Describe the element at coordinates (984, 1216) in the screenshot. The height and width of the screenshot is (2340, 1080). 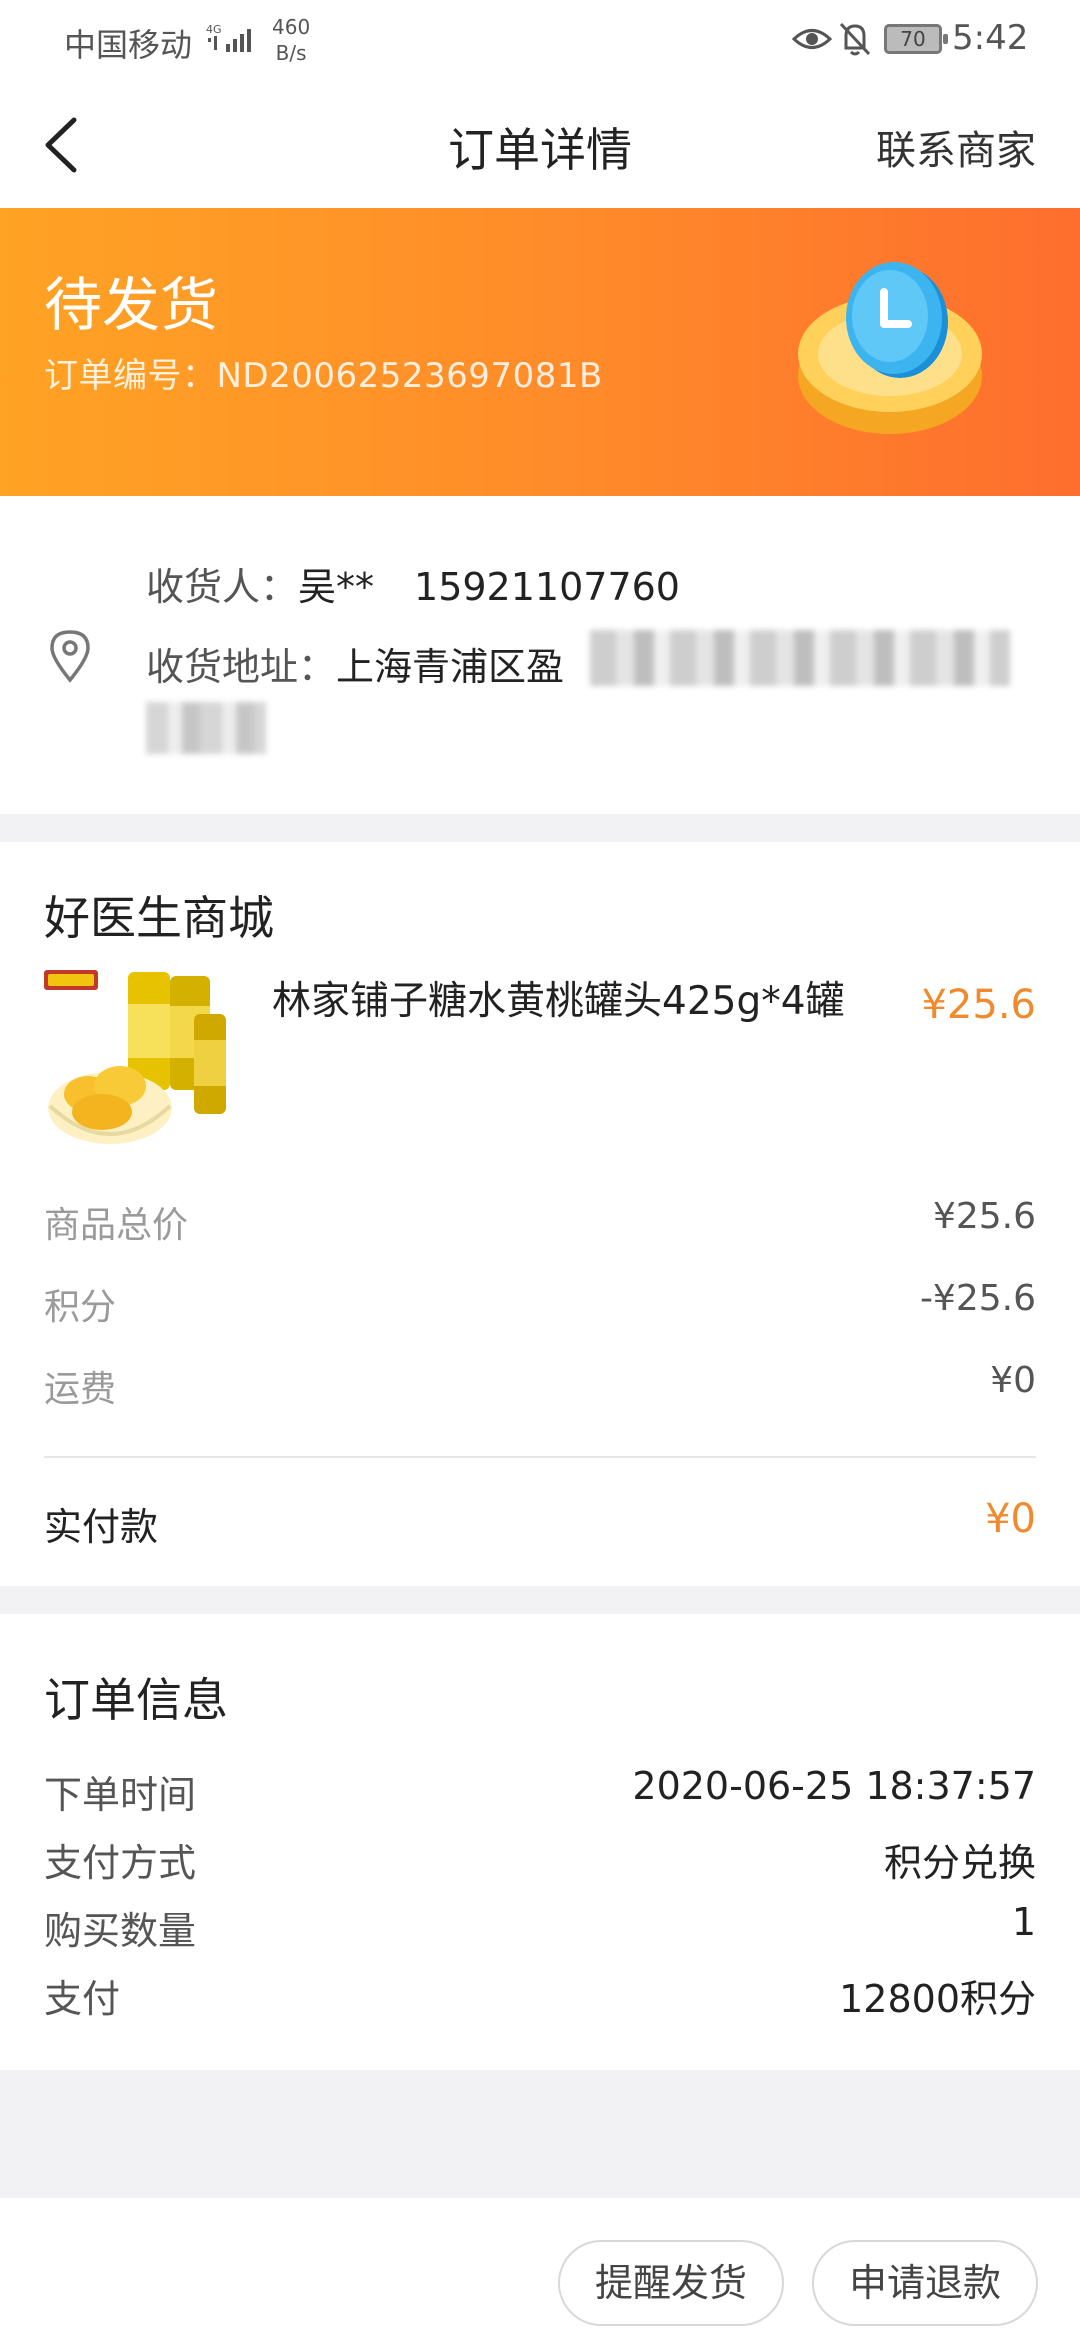
I see `fee-value: ¥25.6` at that location.